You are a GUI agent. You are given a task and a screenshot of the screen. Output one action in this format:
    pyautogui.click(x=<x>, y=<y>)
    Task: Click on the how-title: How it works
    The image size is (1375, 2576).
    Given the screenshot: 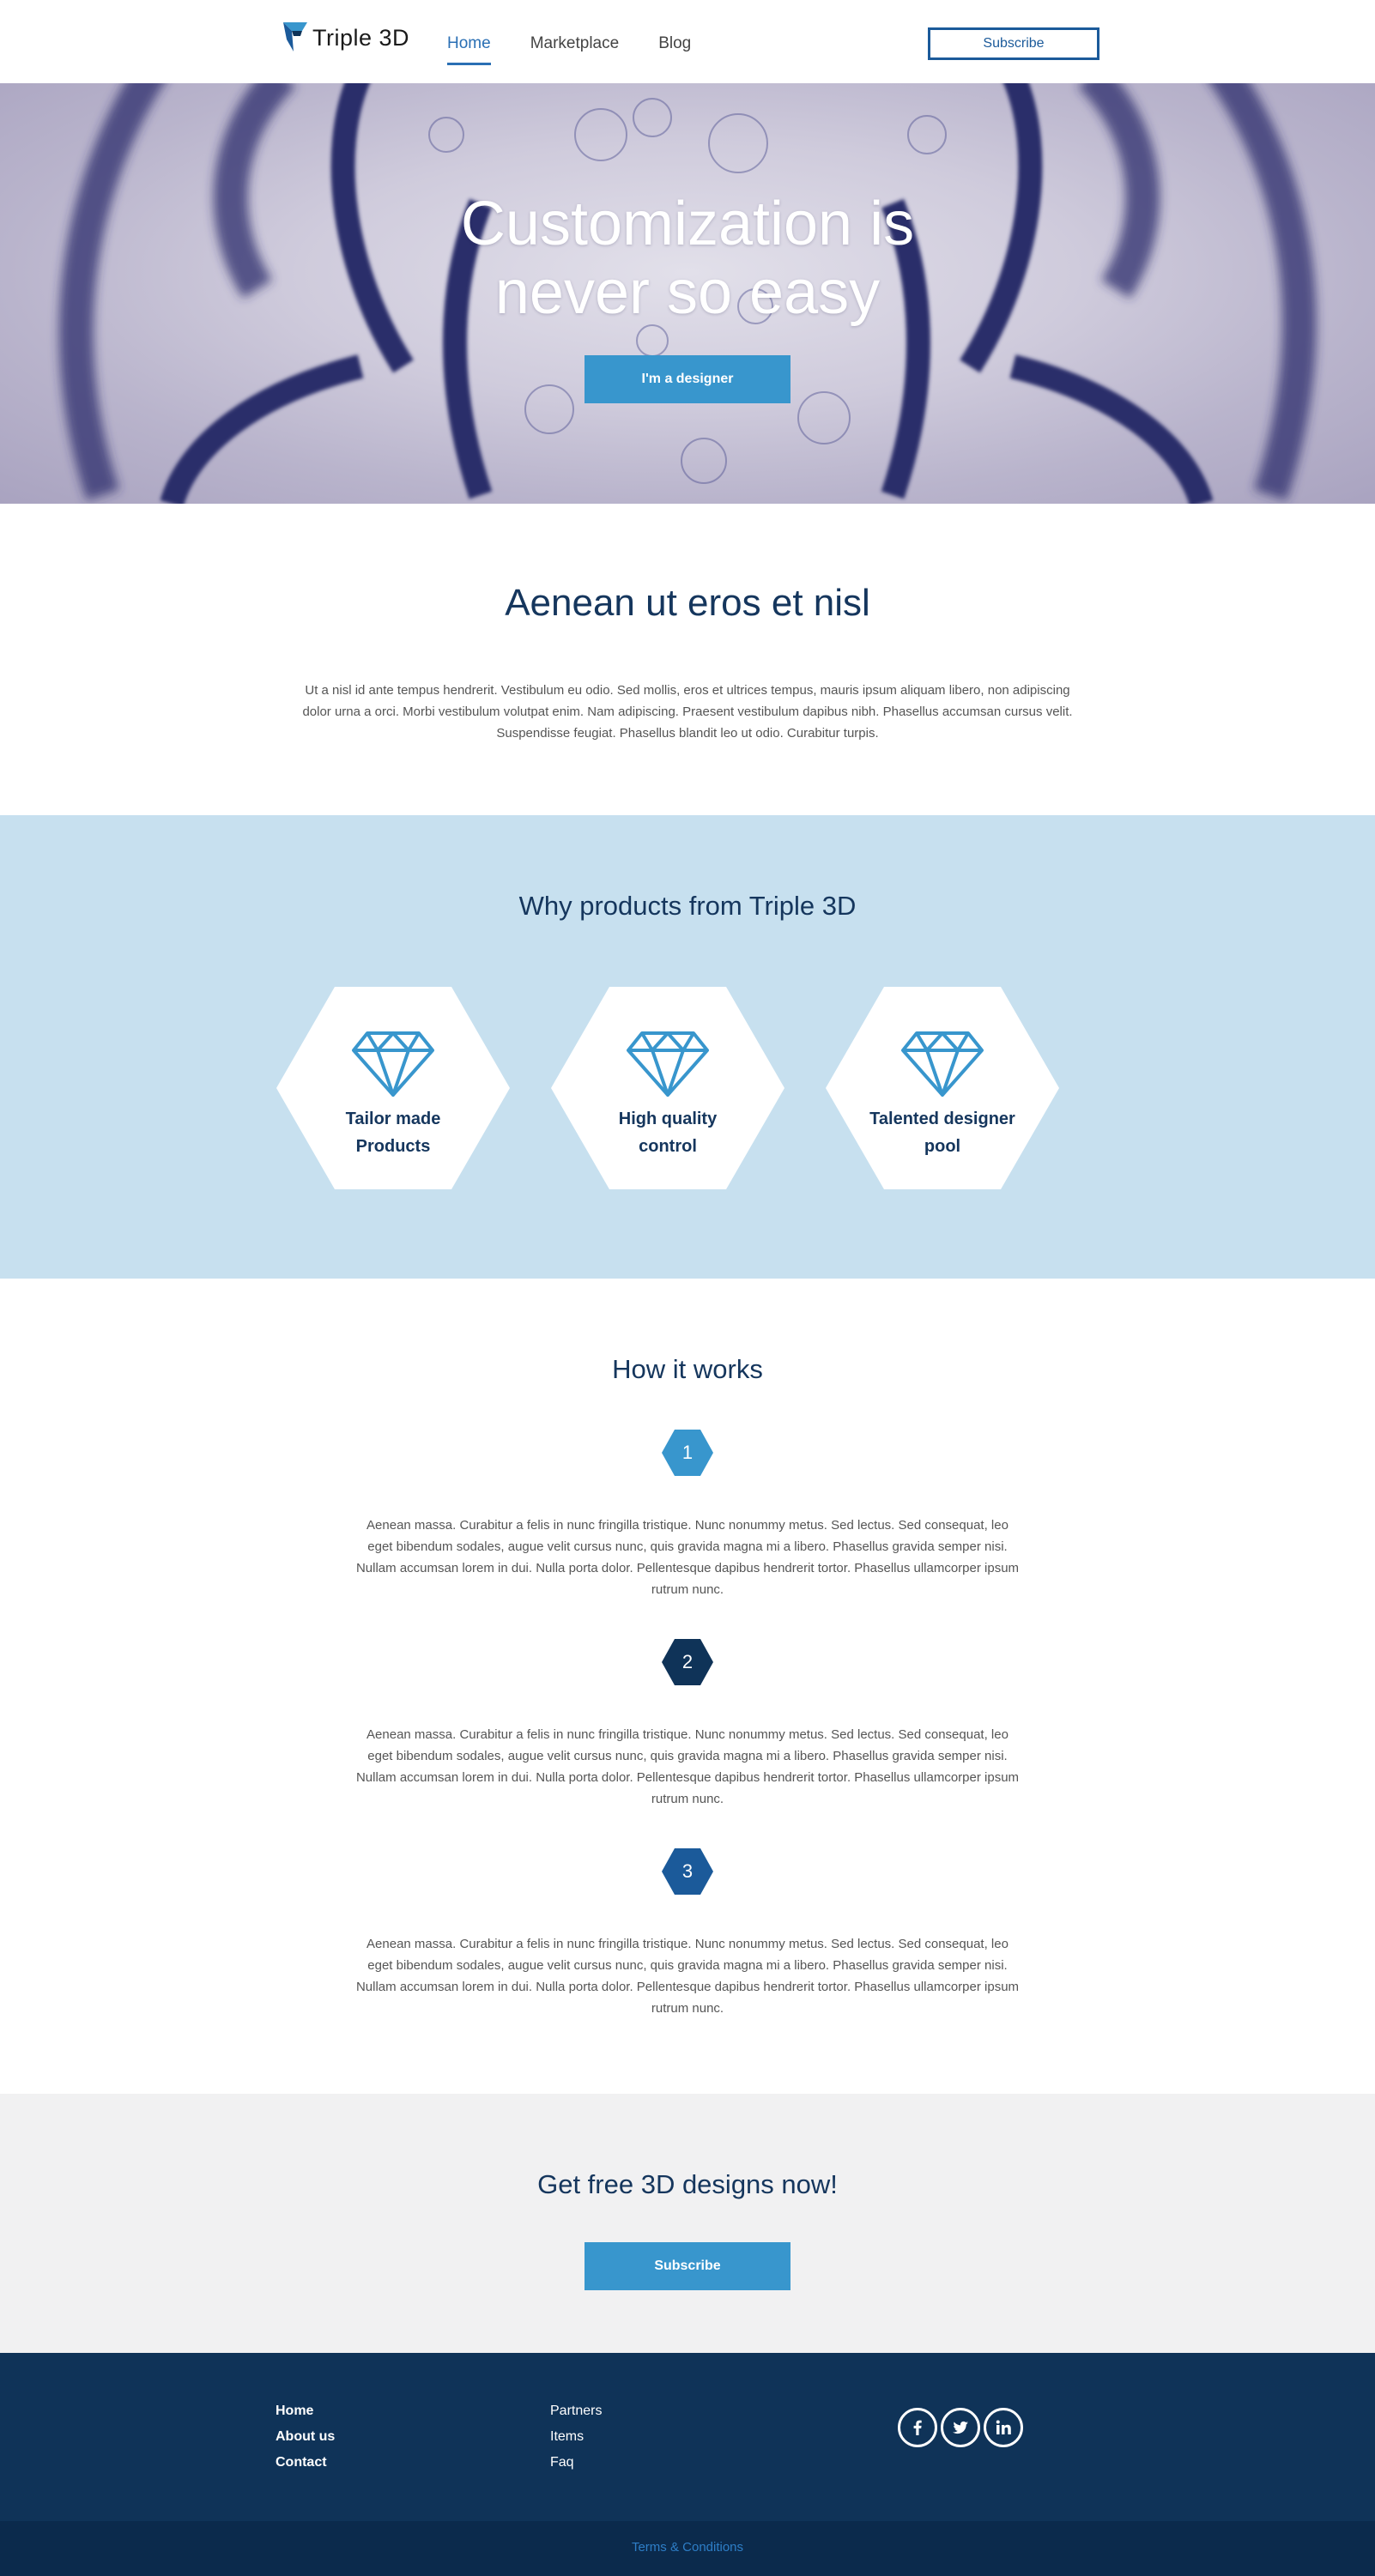 What is the action you would take?
    pyautogui.click(x=688, y=1369)
    